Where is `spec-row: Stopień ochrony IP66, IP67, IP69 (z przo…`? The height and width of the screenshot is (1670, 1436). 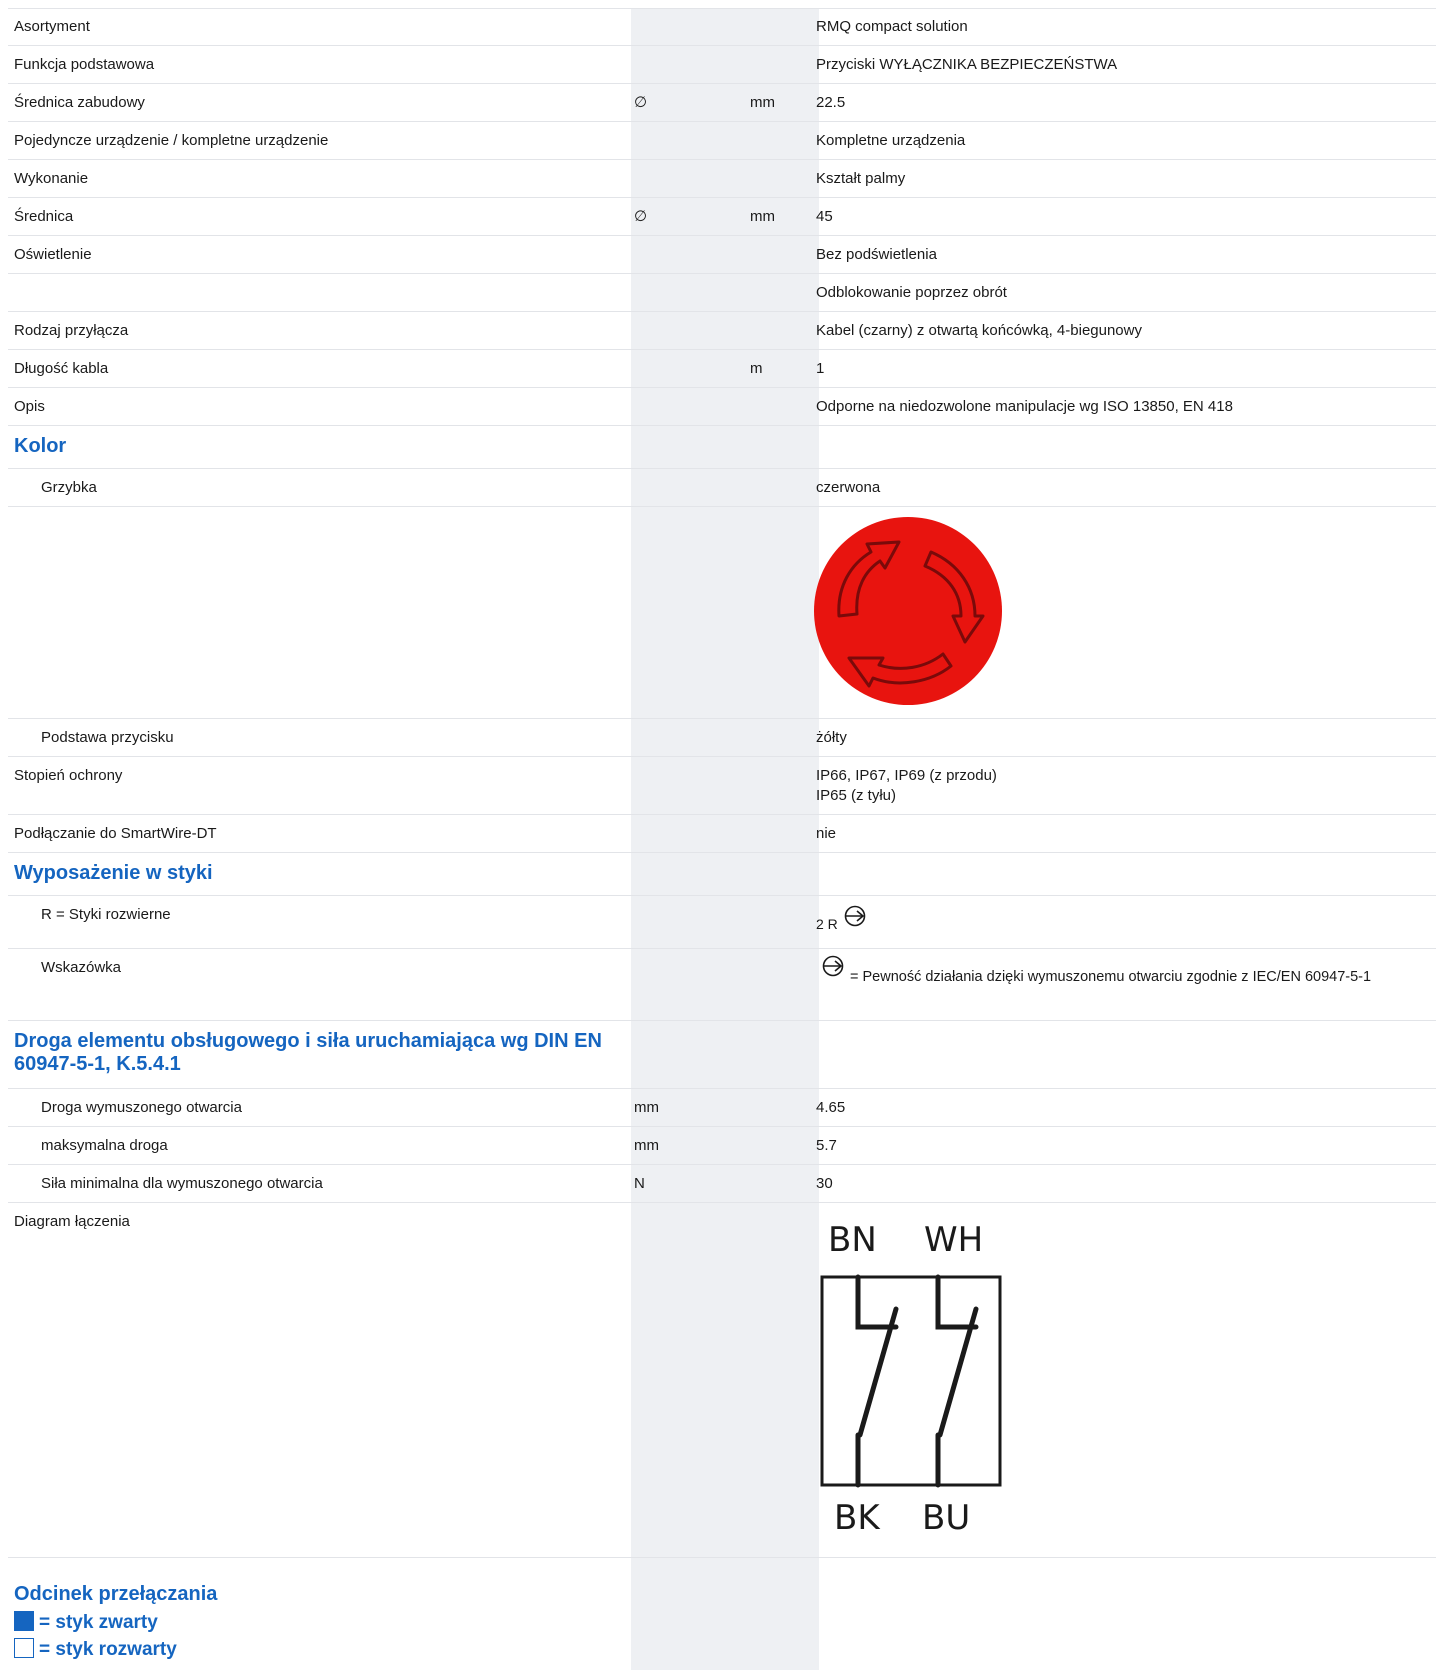
spec-row: Stopień ochrony IP66, IP67, IP69 (z przo… is located at coordinates (722, 786).